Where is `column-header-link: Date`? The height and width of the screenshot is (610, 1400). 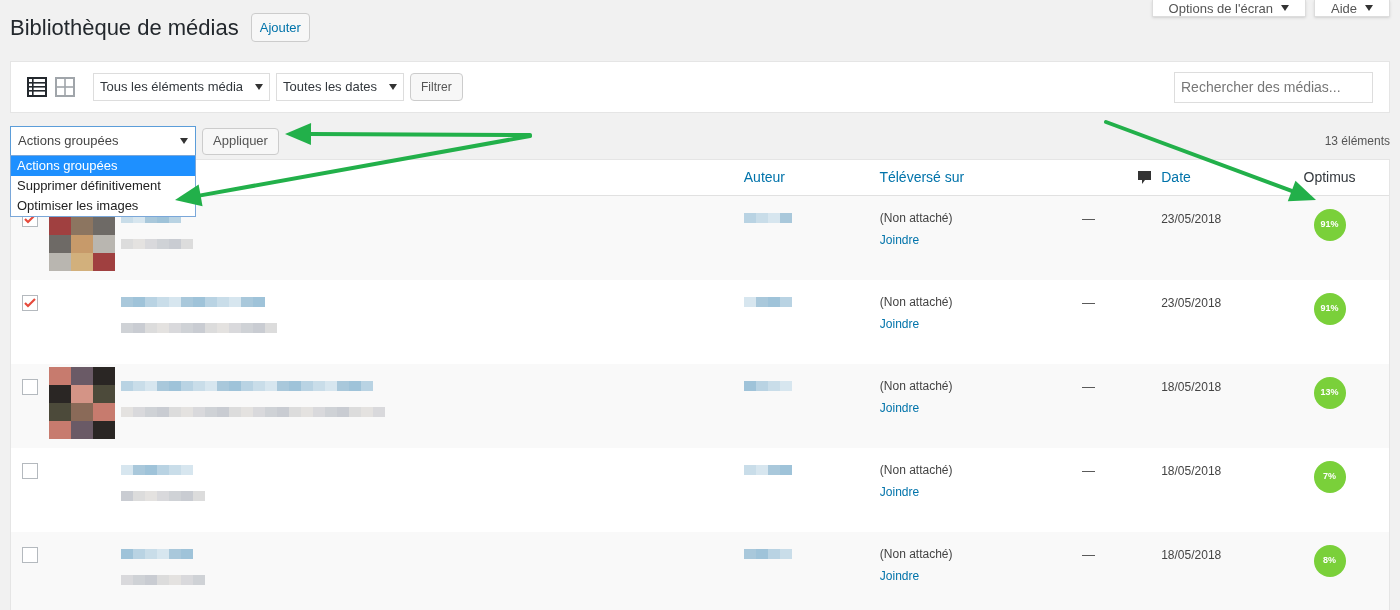
column-header-link: Date is located at coordinates (1176, 177).